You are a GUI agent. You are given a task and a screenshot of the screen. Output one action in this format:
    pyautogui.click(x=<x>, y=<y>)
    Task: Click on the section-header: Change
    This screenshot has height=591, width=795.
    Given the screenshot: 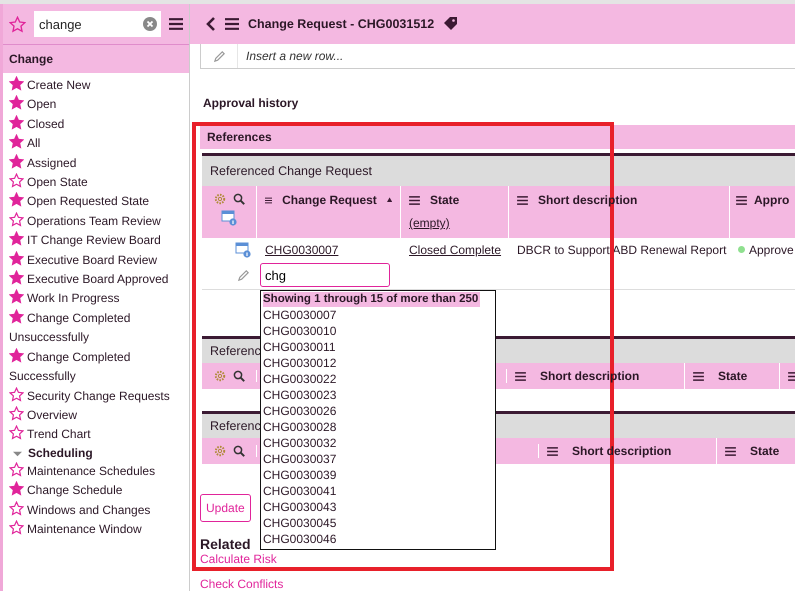 What is the action you would take?
    pyautogui.click(x=96, y=58)
    